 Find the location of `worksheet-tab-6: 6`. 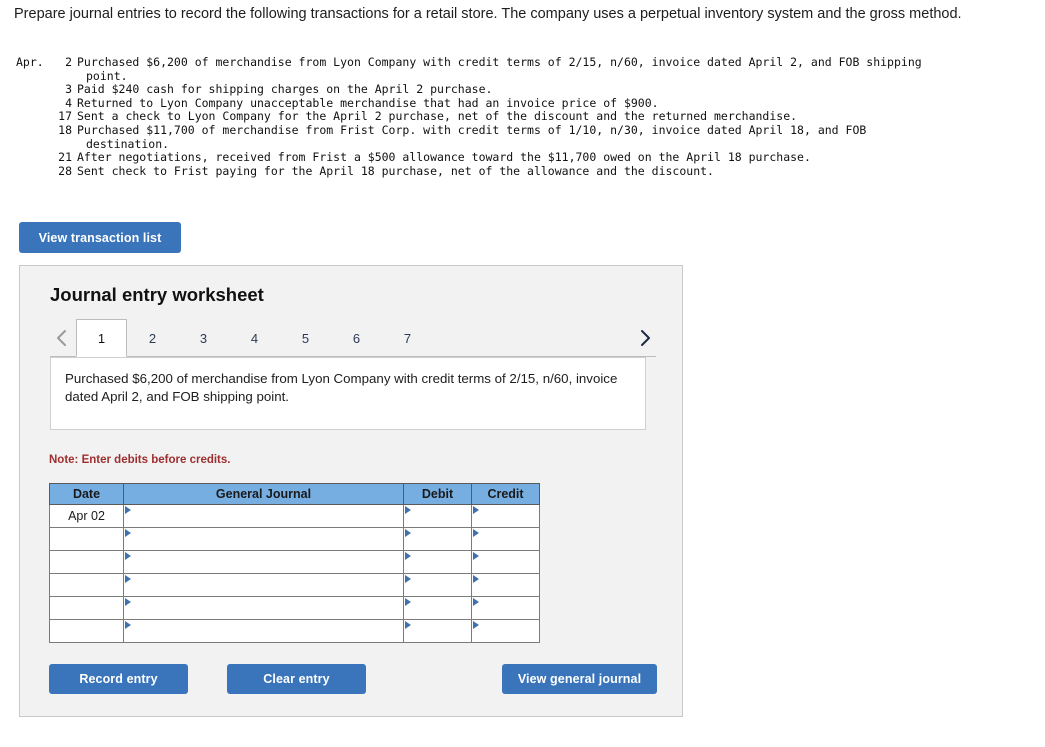

worksheet-tab-6: 6 is located at coordinates (356, 338).